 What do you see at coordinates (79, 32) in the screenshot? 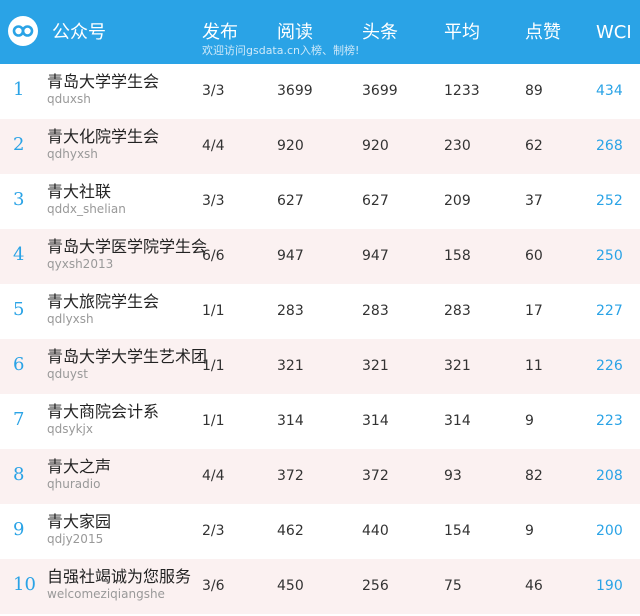
I see `header-account: 公众号` at bounding box center [79, 32].